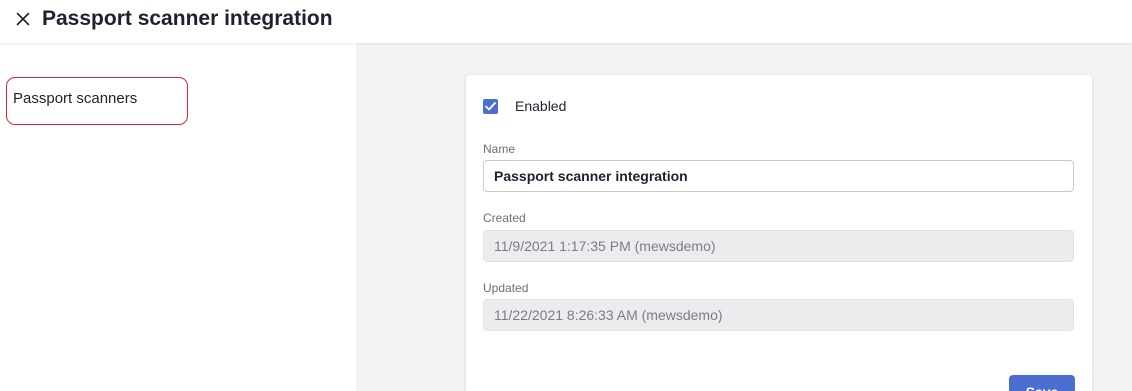 The height and width of the screenshot is (391, 1132). Describe the element at coordinates (605, 246) in the screenshot. I see `created-value: 11/9/2021 1:17:35 PM (mewsdemo)` at that location.